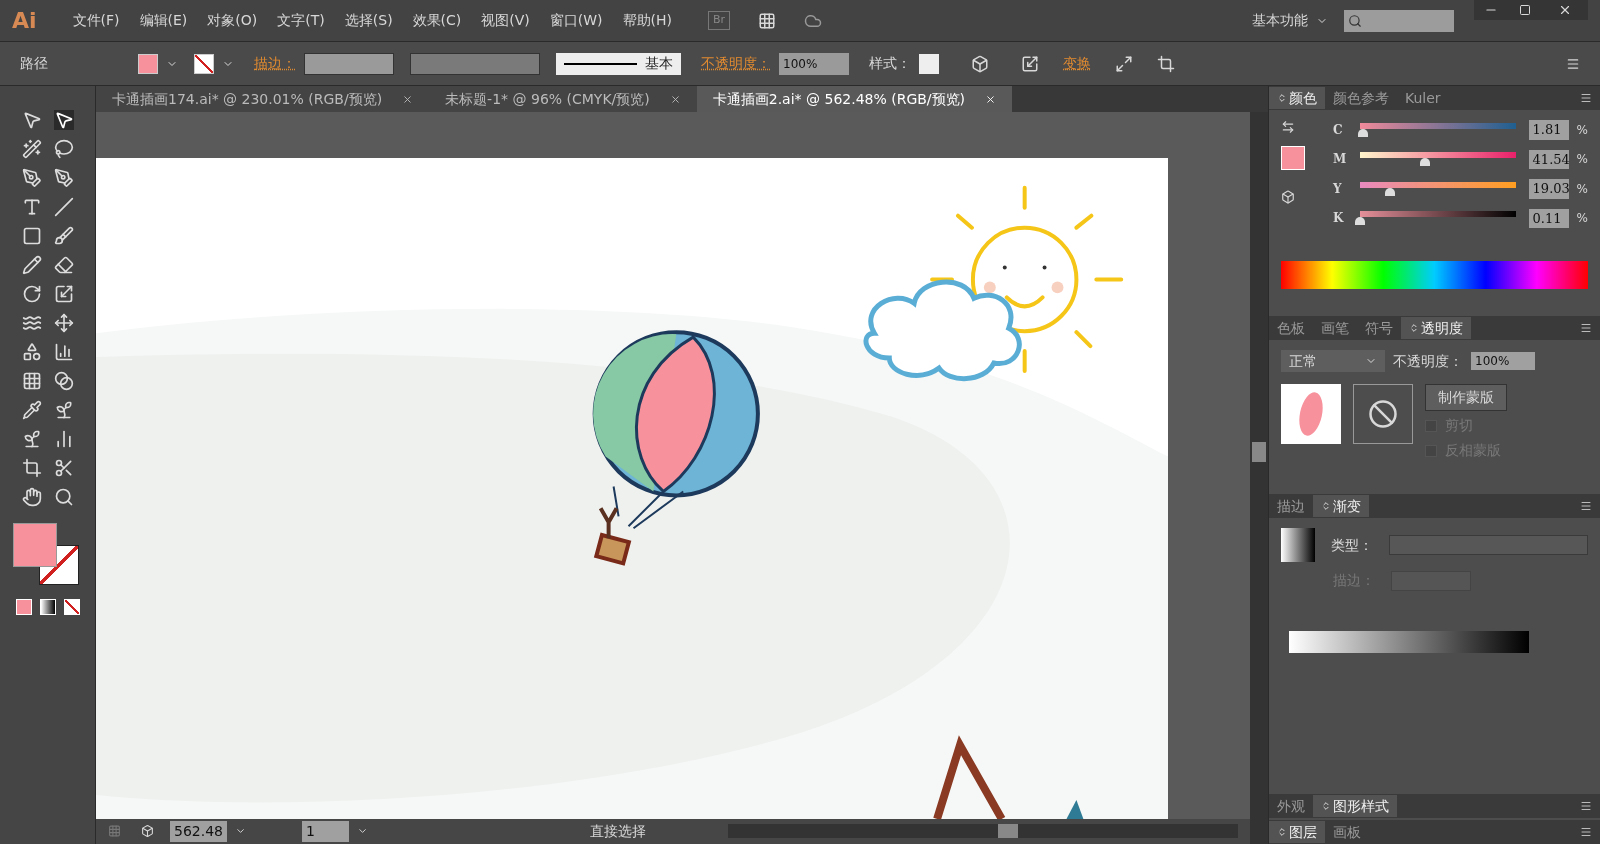 The image size is (1600, 844). What do you see at coordinates (1423, 98) in the screenshot?
I see `panel-tab: Kuler` at bounding box center [1423, 98].